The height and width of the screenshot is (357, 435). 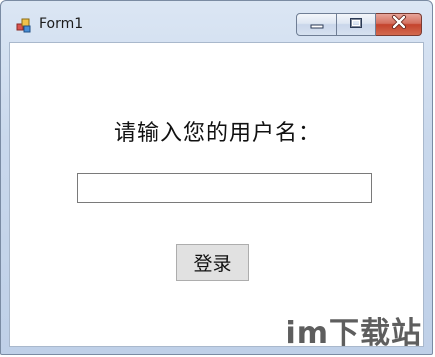 I want to click on close-icon, so click(x=399, y=24).